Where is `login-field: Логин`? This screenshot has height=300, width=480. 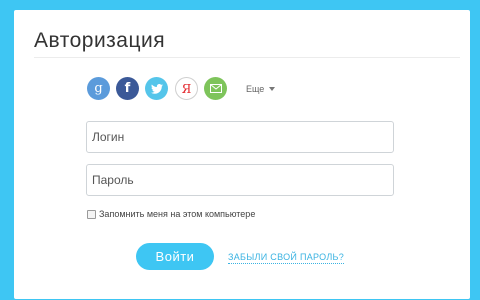
login-field: Логин is located at coordinates (240, 137).